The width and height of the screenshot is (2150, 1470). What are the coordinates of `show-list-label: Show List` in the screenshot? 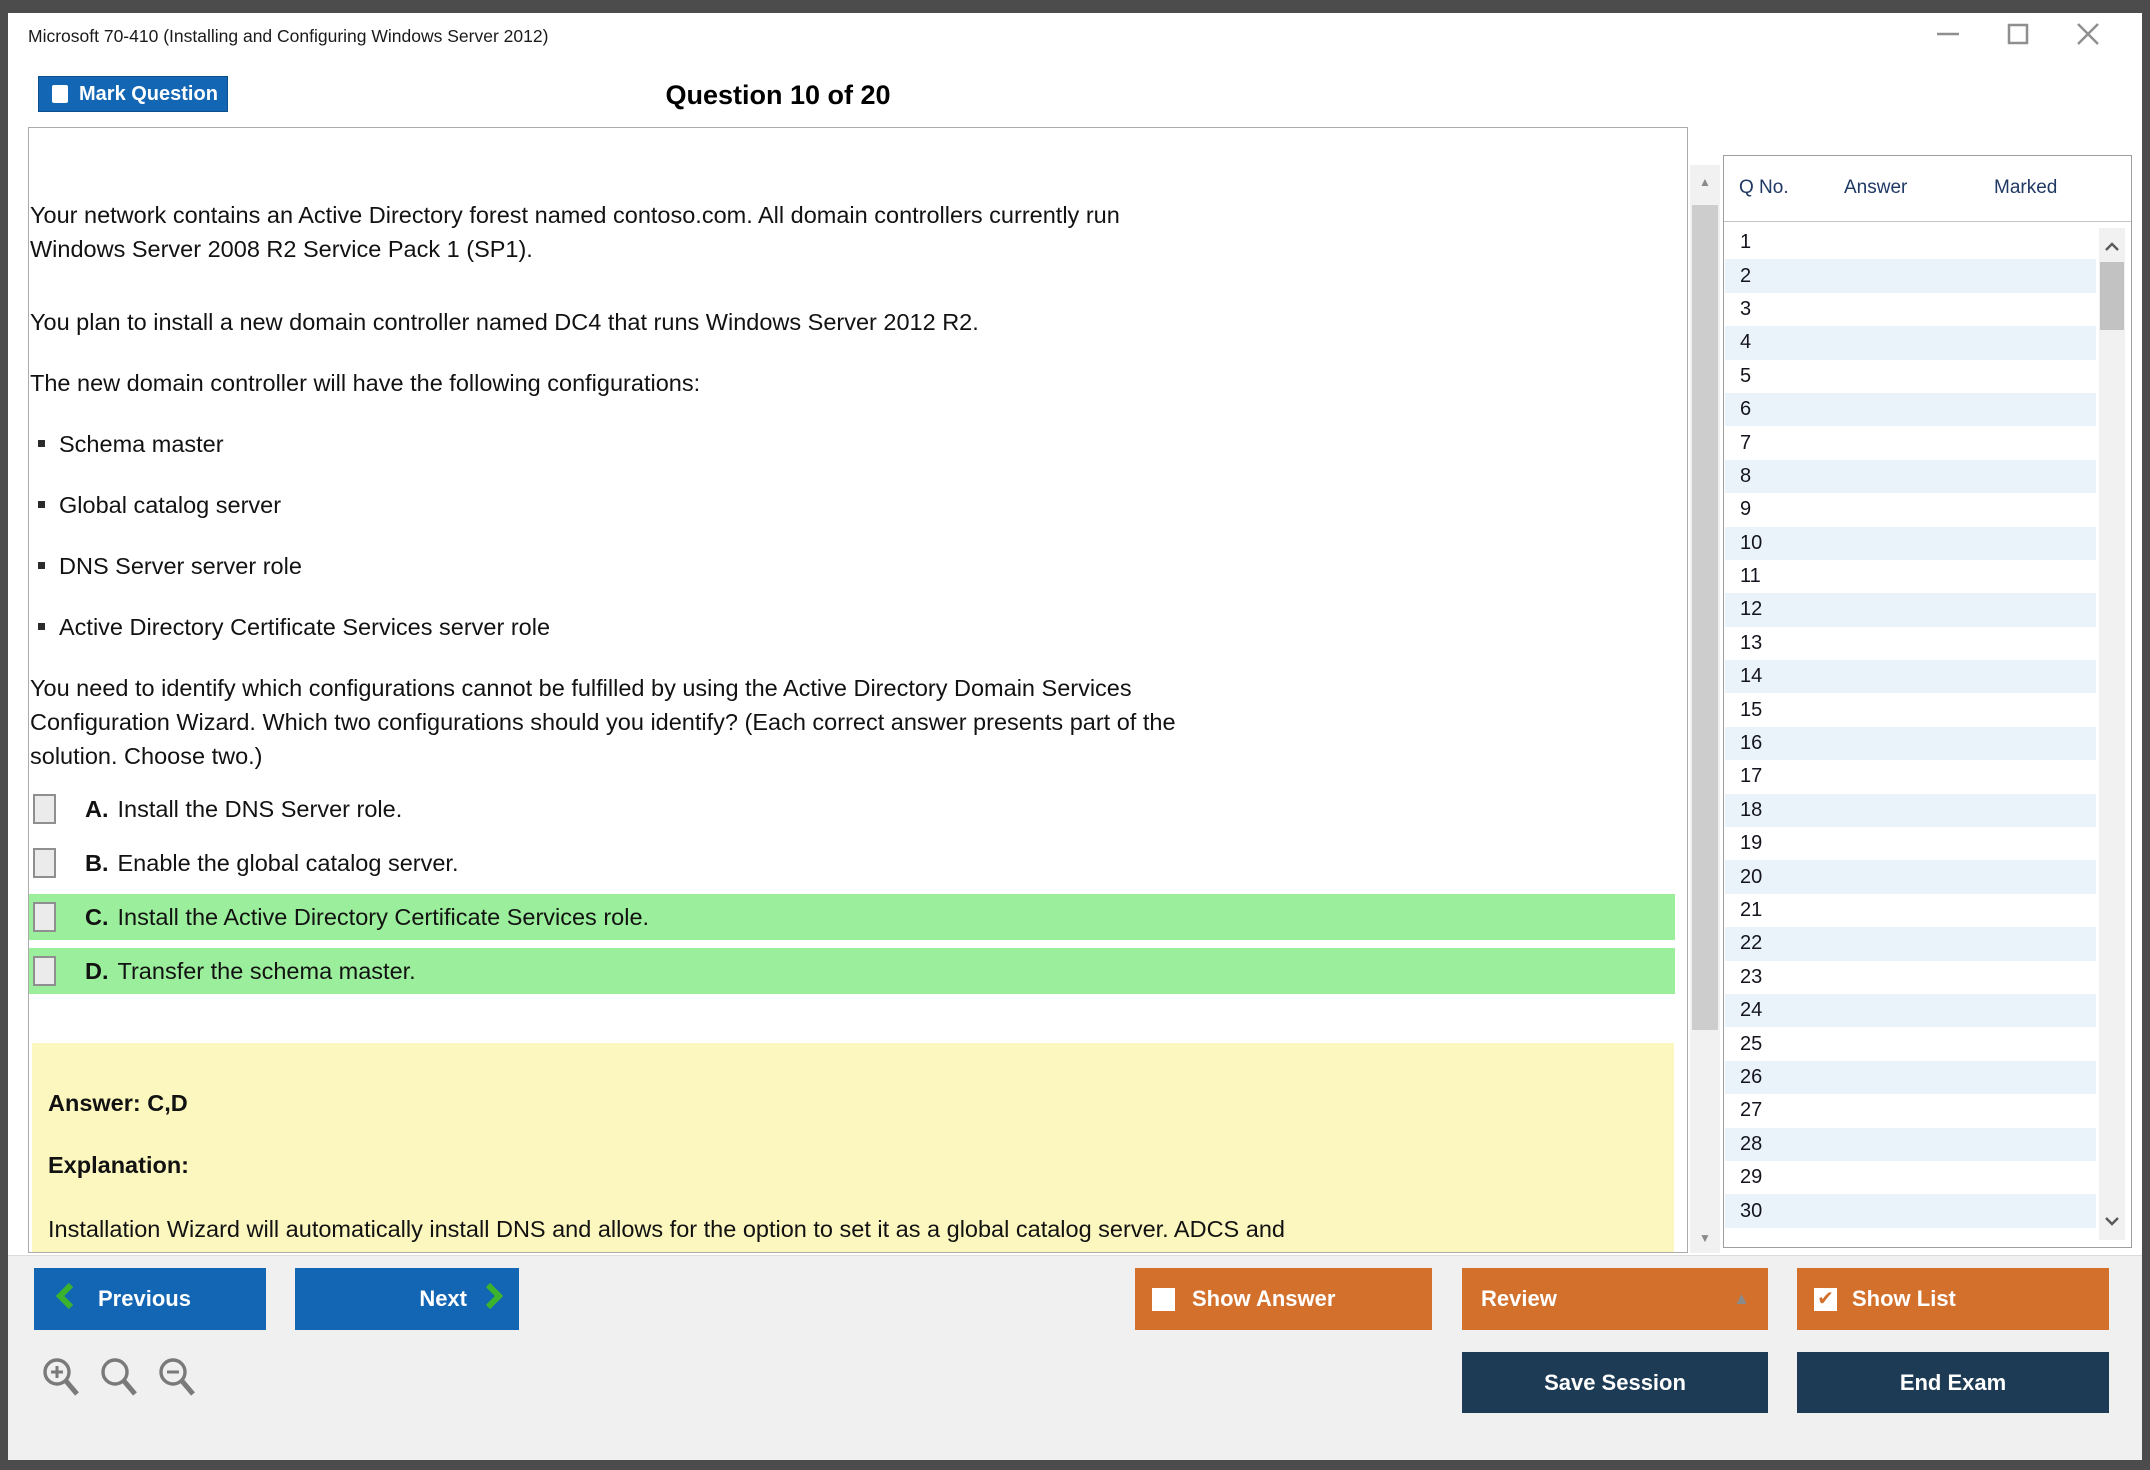 It's located at (1904, 1298).